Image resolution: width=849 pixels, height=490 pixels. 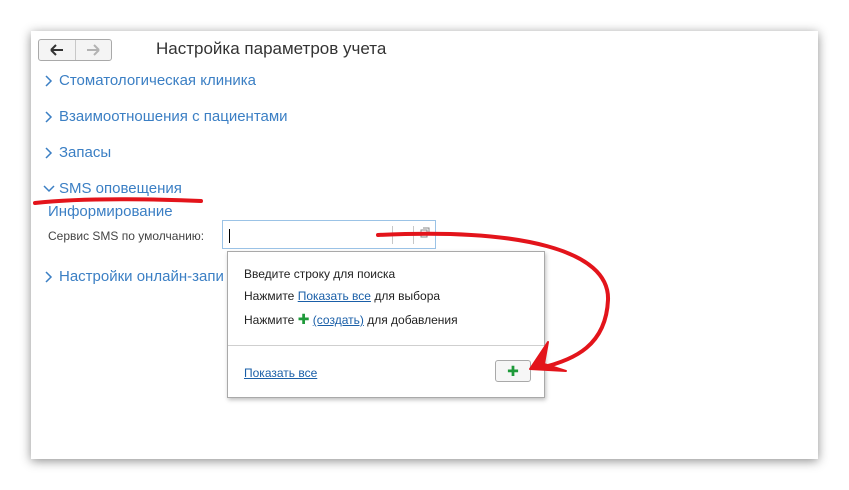 What do you see at coordinates (118, 201) in the screenshot?
I see `underline-annotation` at bounding box center [118, 201].